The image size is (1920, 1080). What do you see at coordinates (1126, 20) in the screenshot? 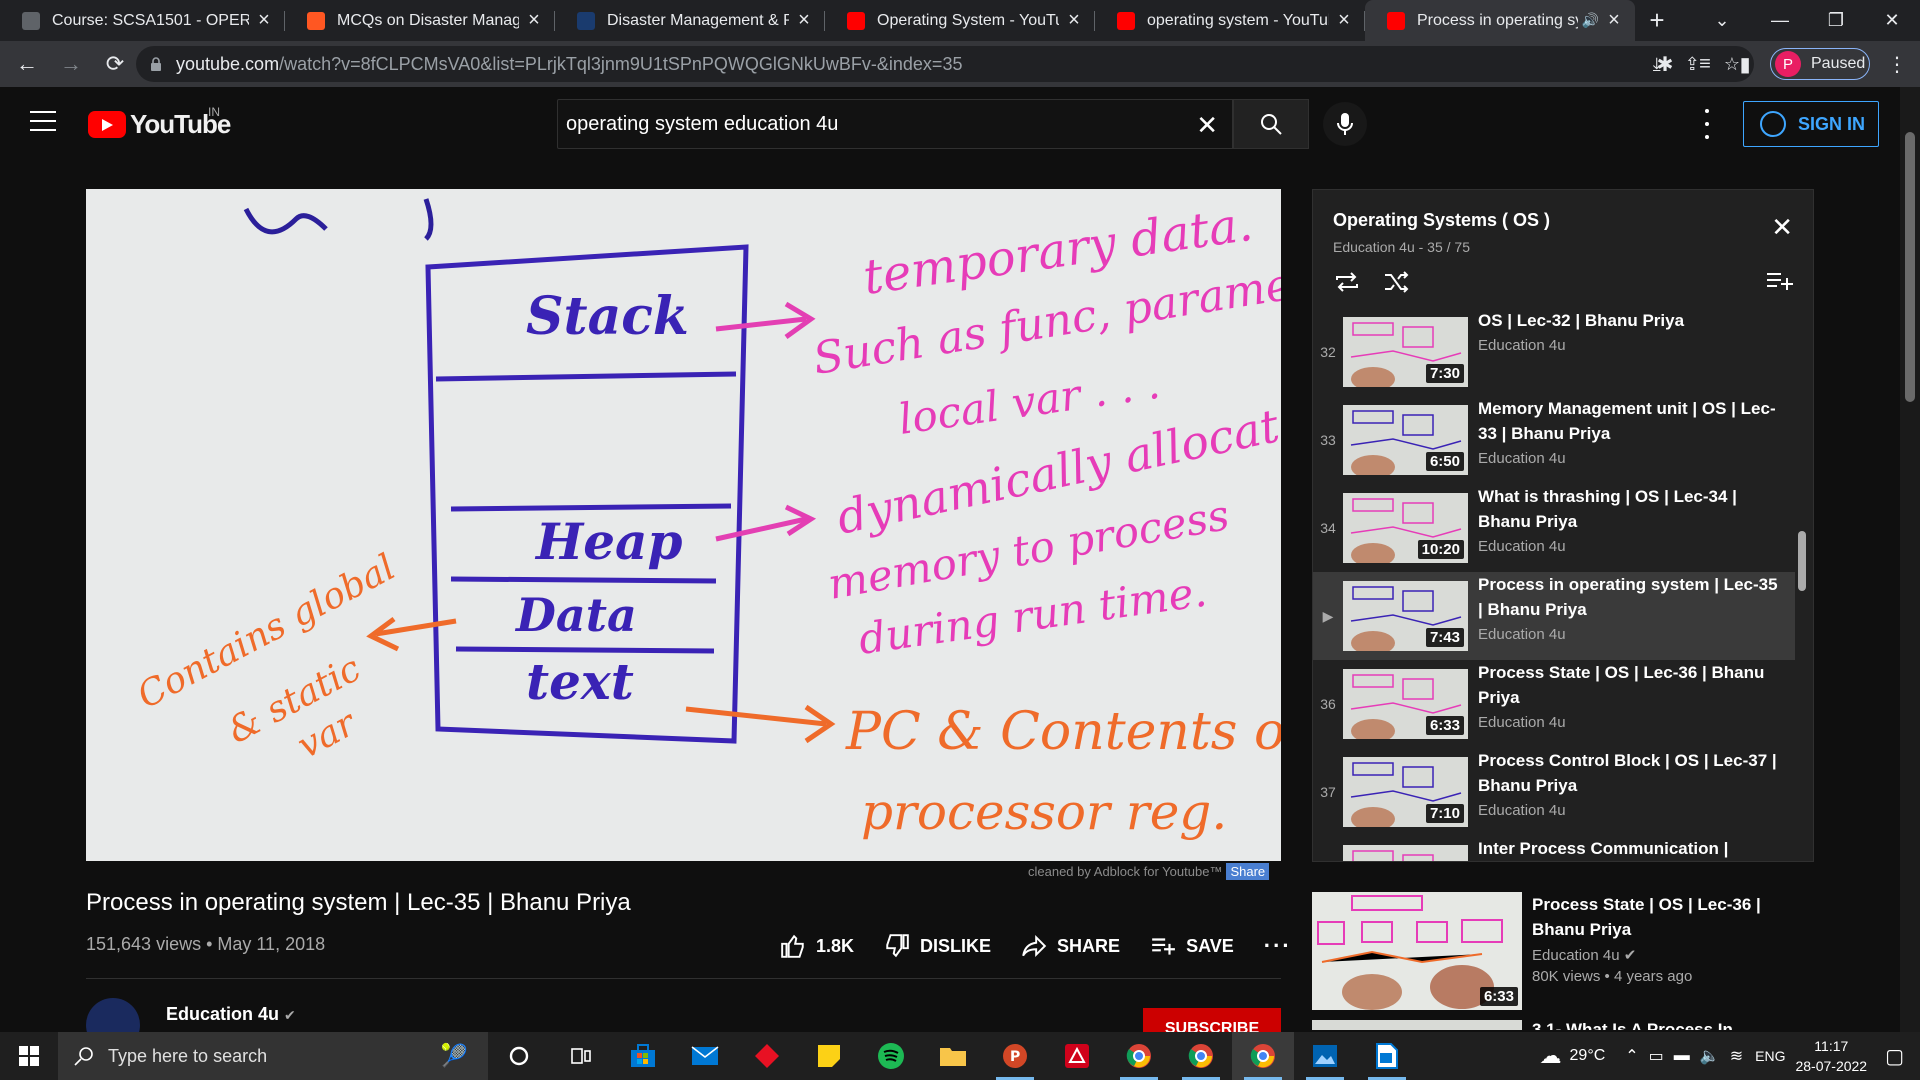
I see `youtube-icon` at bounding box center [1126, 20].